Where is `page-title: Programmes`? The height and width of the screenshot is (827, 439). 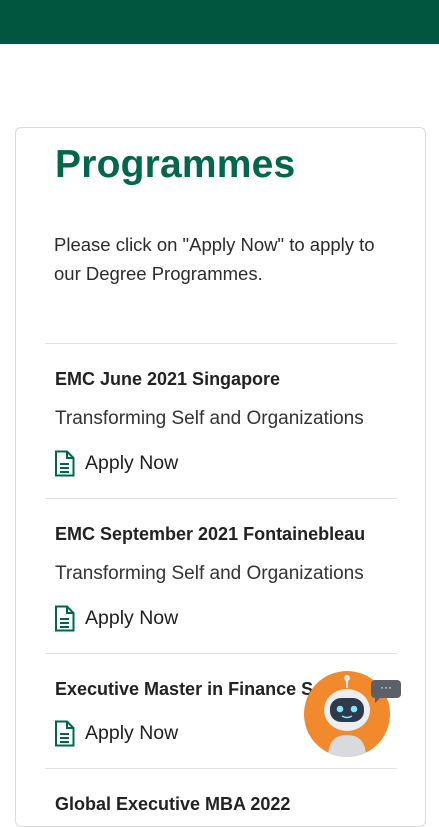 page-title: Programmes is located at coordinates (175, 164).